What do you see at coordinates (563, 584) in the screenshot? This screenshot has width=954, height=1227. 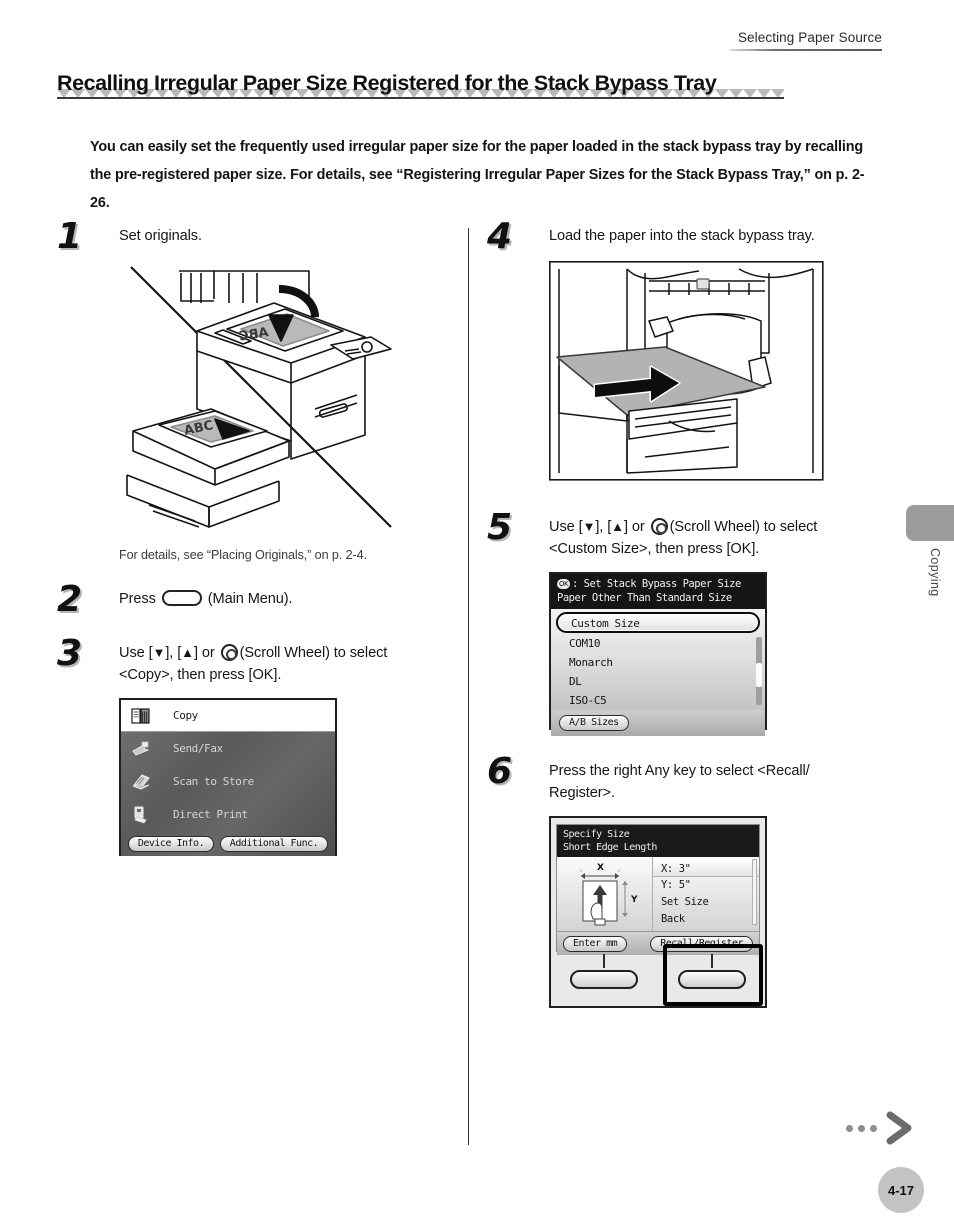 I see `ok-key-icon: OK` at bounding box center [563, 584].